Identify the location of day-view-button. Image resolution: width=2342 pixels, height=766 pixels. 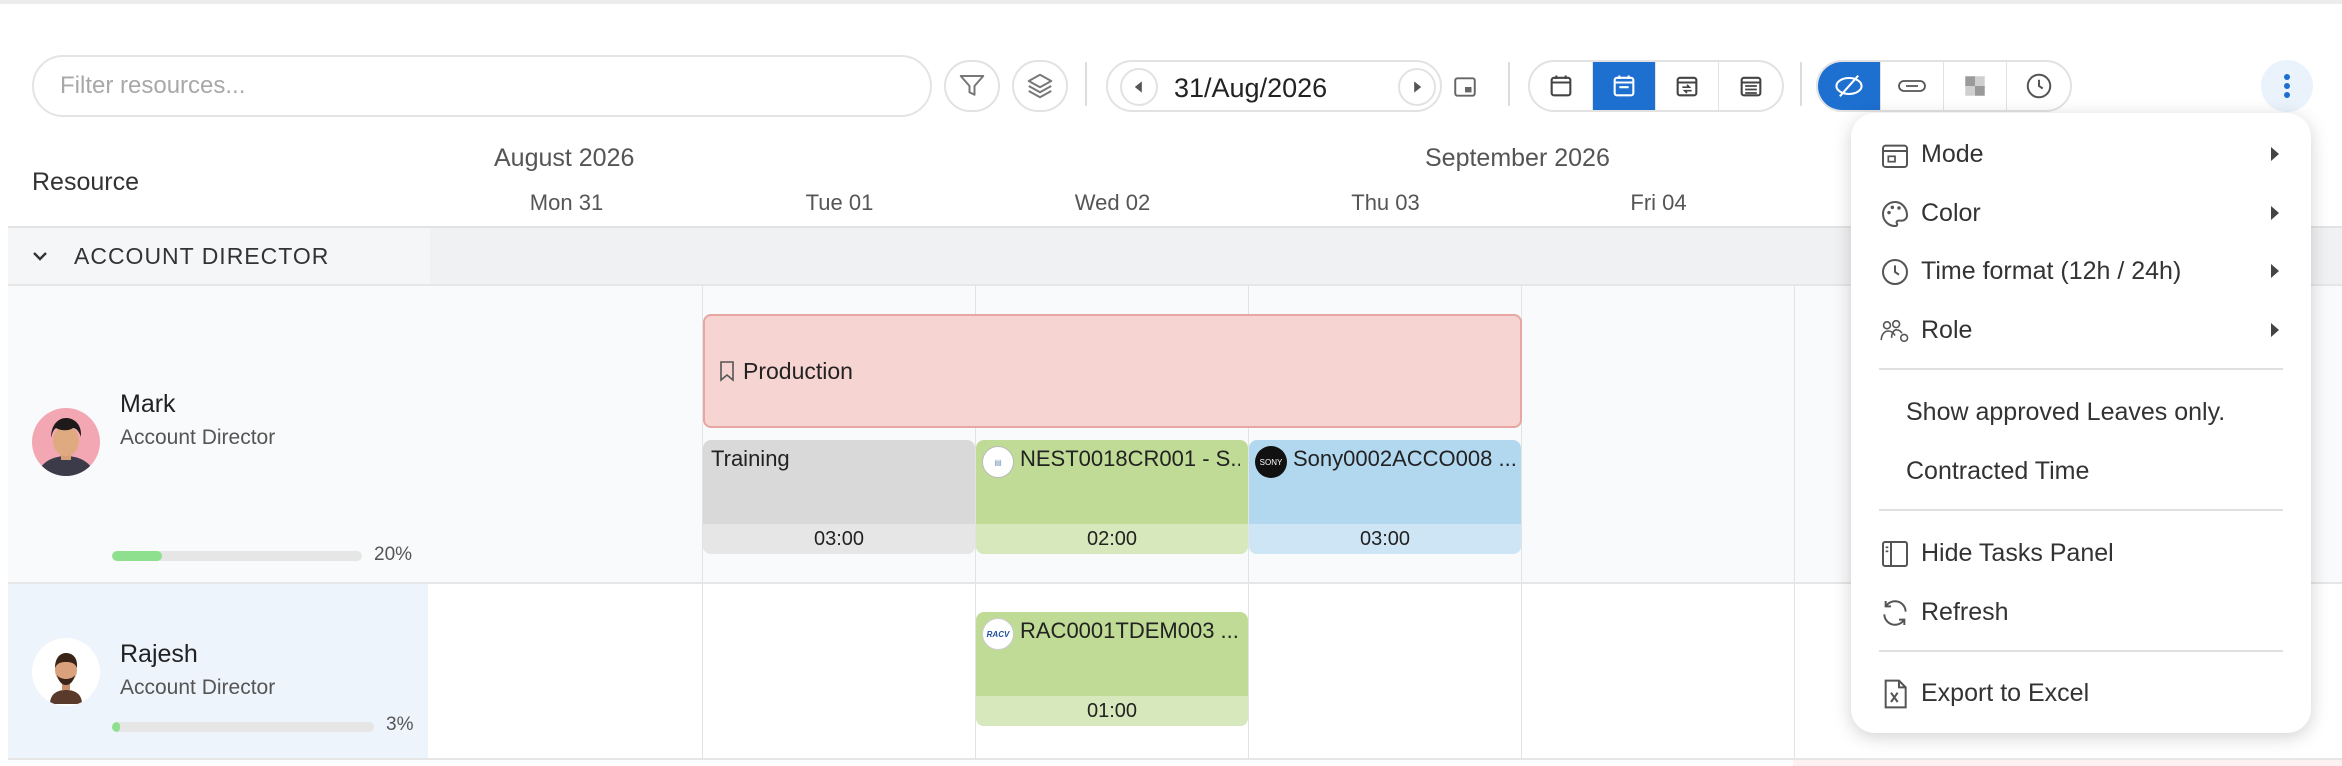
(1561, 86).